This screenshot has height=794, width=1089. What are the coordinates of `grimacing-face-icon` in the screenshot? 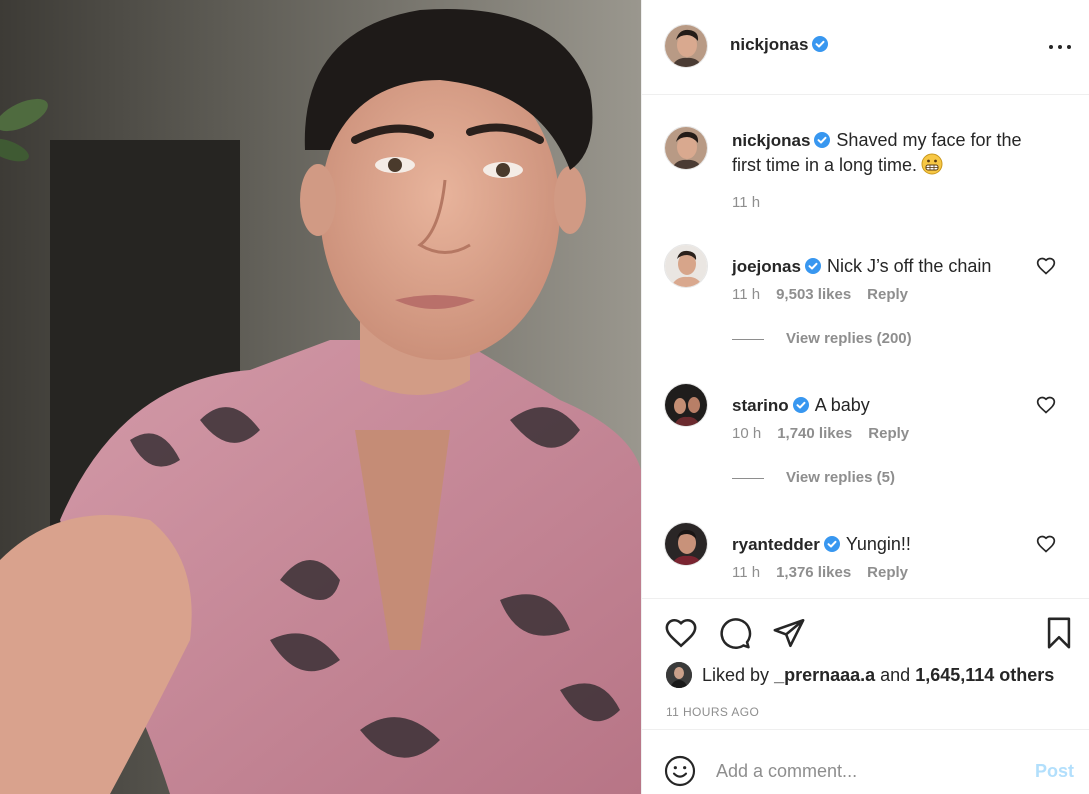 It's located at (932, 164).